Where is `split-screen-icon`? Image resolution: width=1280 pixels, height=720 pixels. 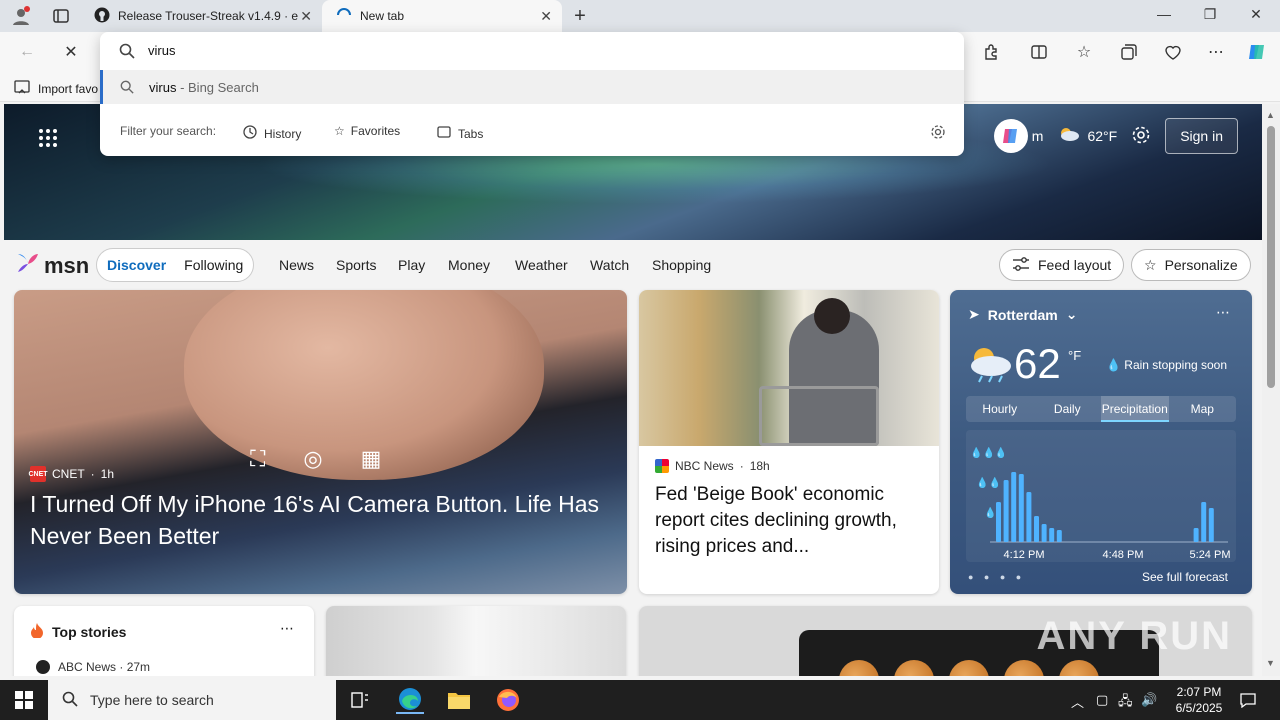
split-screen-icon is located at coordinates (1039, 52).